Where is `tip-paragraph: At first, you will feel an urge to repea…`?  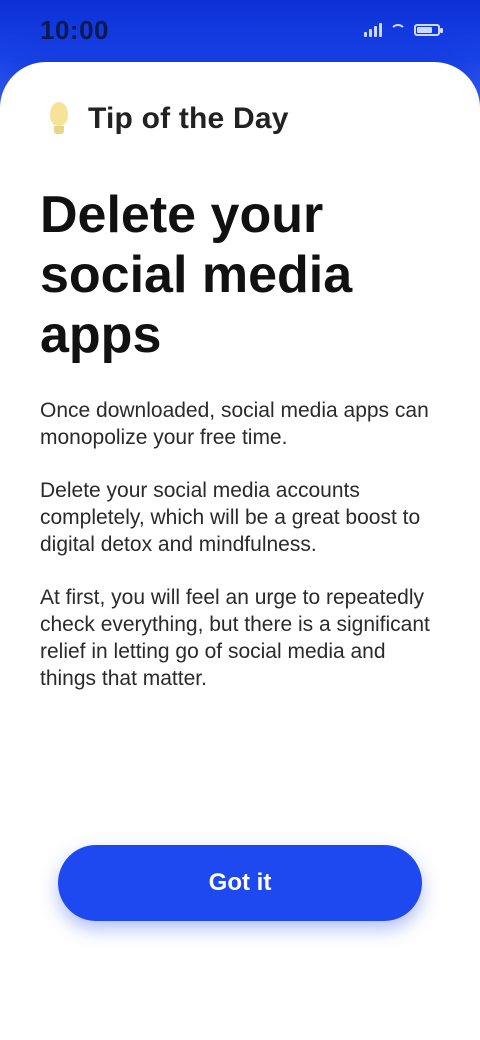
tip-paragraph: At first, you will feel an urge to repea… is located at coordinates (235, 638).